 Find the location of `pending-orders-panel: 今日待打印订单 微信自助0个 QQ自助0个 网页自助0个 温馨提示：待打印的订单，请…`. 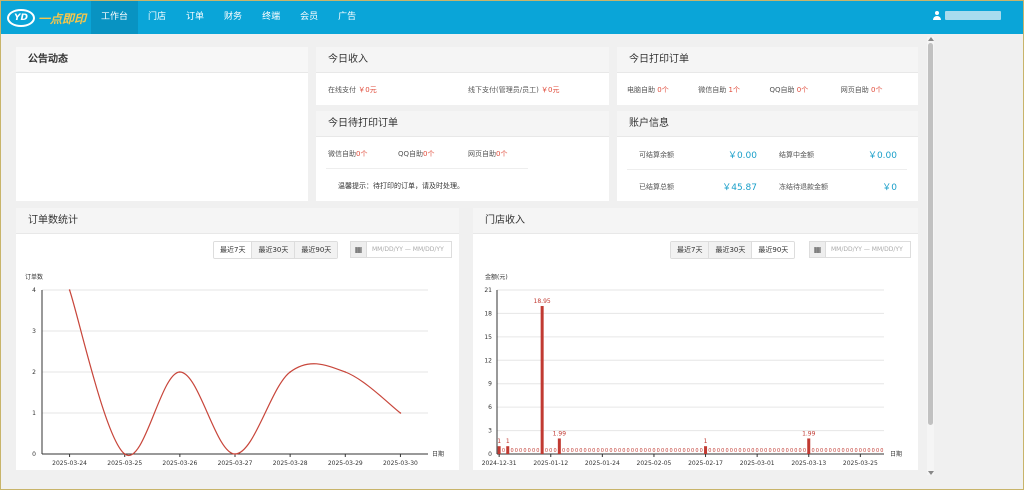

pending-orders-panel: 今日待打印订单 微信自助0个 QQ自助0个 网页自助0个 温馨提示：待打印的订单，请… is located at coordinates (462, 156).